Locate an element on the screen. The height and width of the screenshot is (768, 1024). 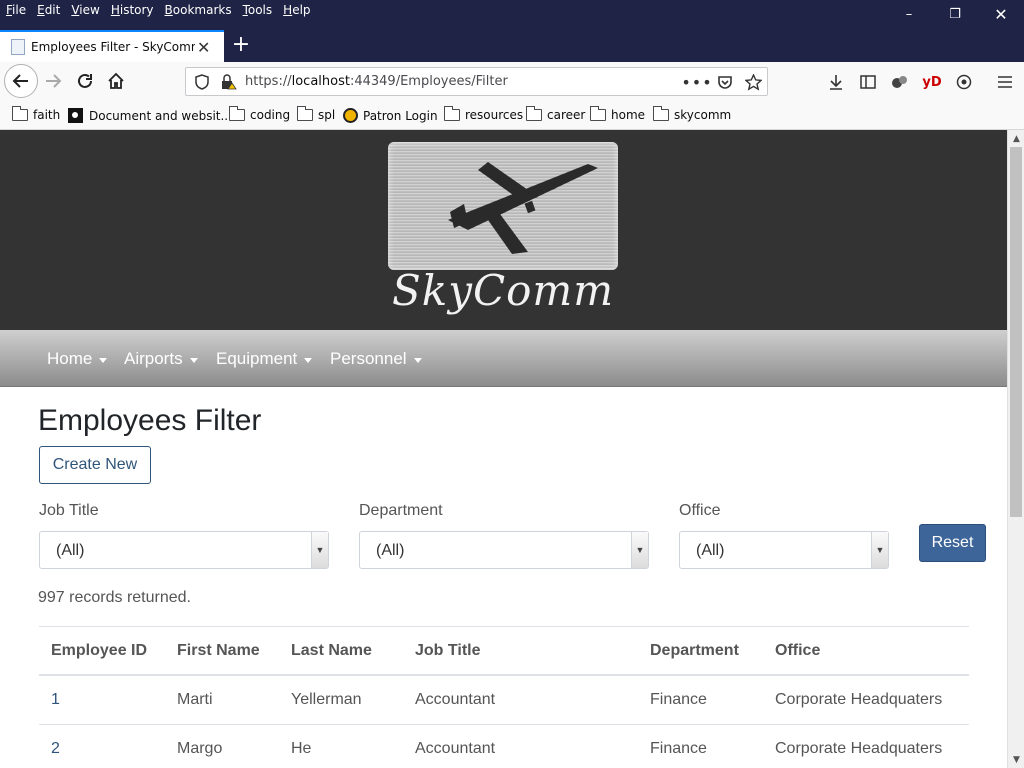
home-button is located at coordinates (116, 81).